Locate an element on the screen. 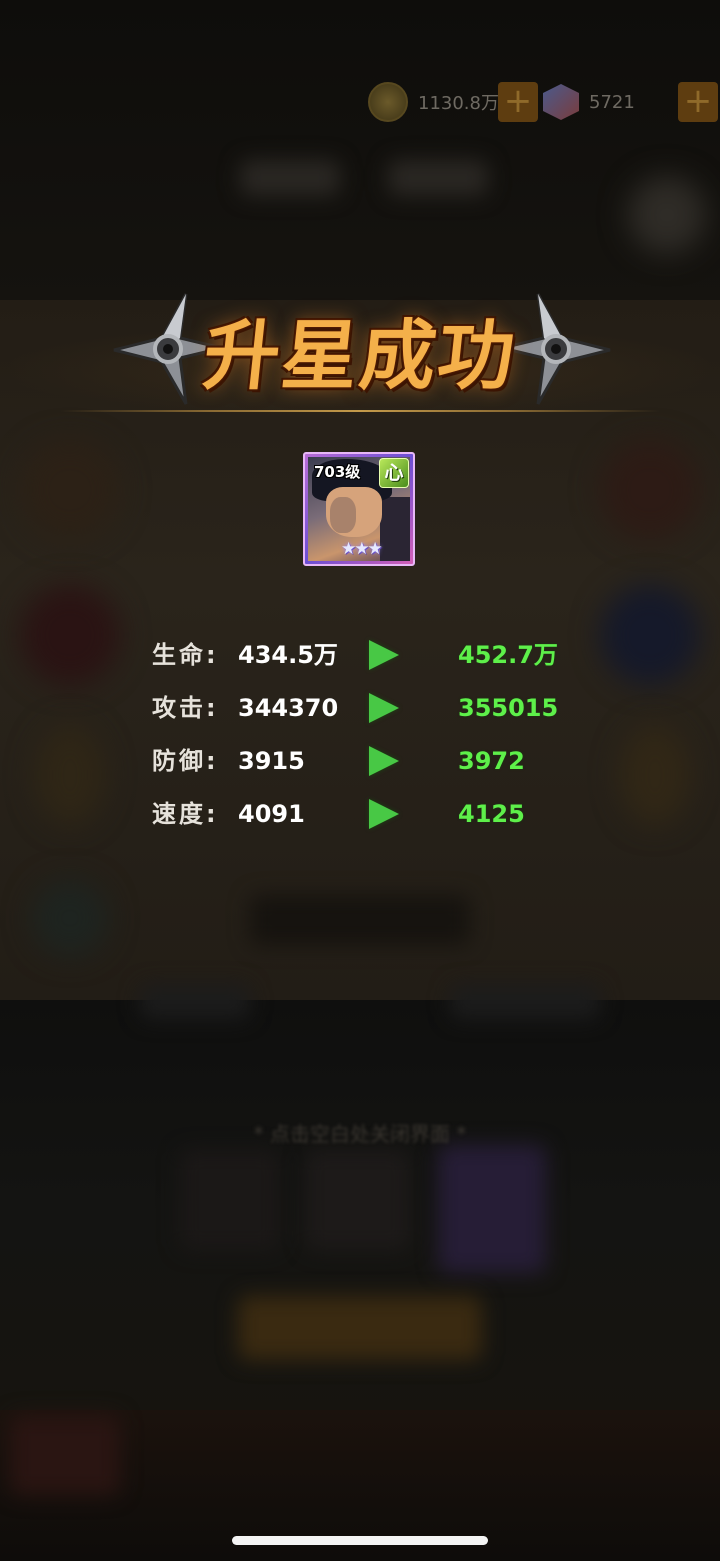 This screenshot has height=1561, width=720. stat-old-value: 4091 is located at coordinates (271, 814).